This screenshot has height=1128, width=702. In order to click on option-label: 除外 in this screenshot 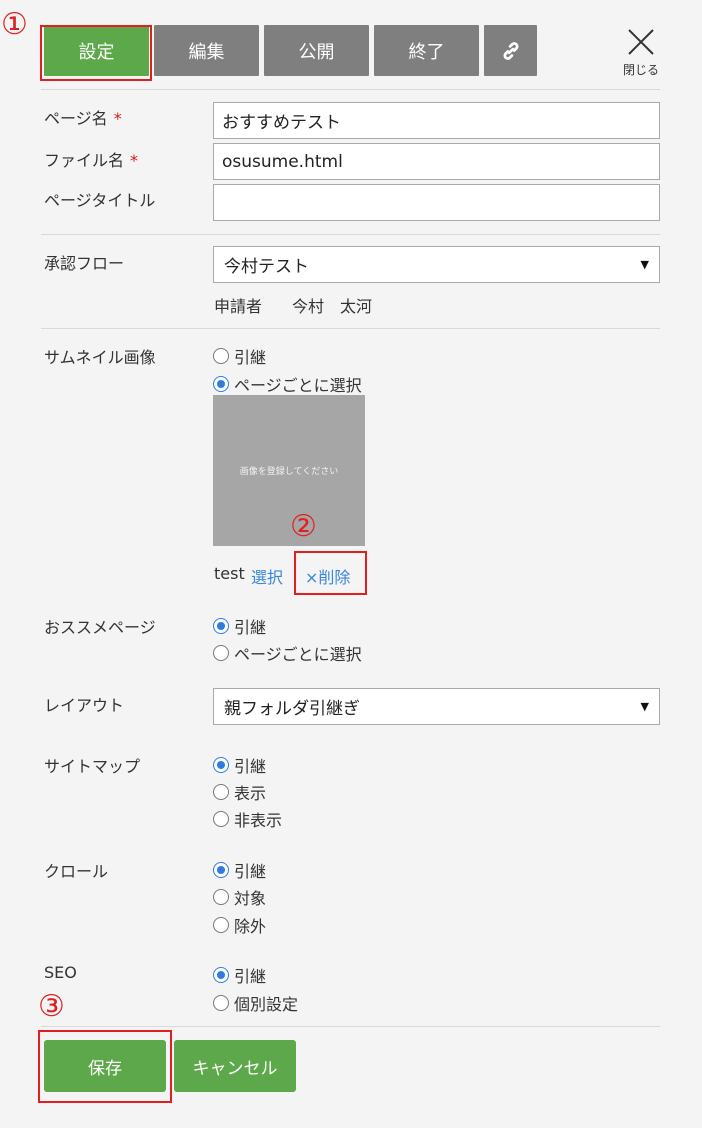, I will do `click(250, 926)`.